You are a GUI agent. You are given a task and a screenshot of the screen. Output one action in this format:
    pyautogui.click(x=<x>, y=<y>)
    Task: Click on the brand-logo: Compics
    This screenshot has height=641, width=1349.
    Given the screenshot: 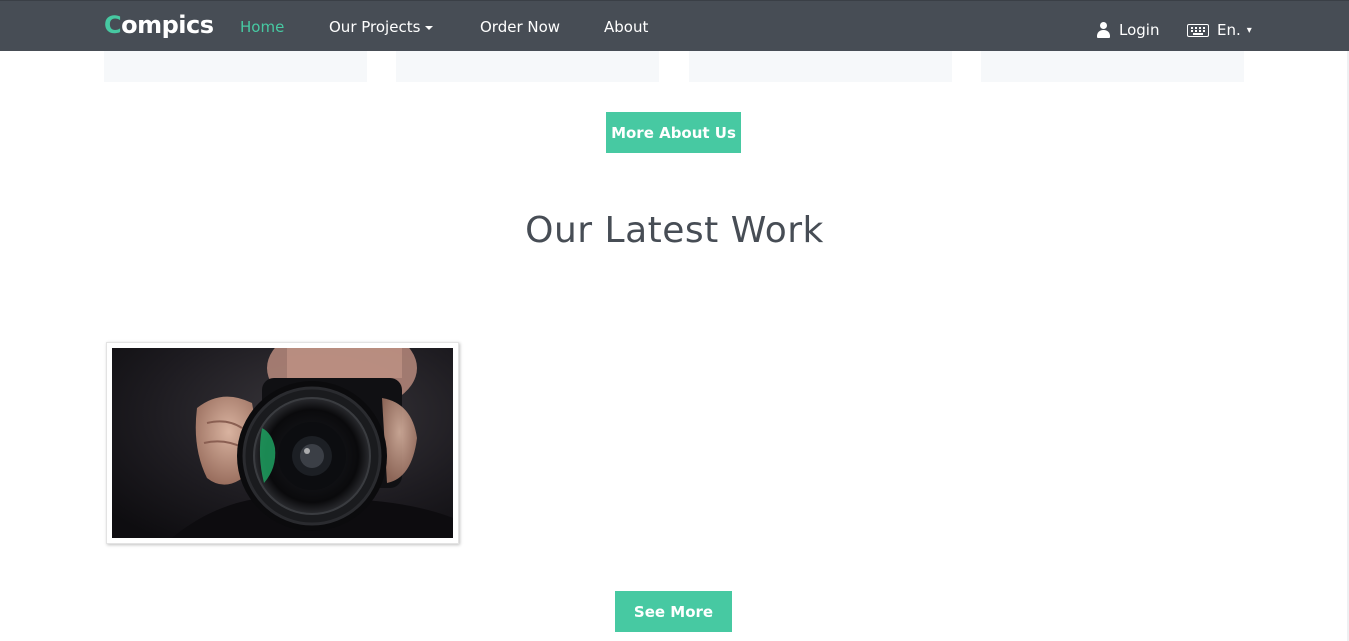 What is the action you would take?
    pyautogui.click(x=159, y=27)
    